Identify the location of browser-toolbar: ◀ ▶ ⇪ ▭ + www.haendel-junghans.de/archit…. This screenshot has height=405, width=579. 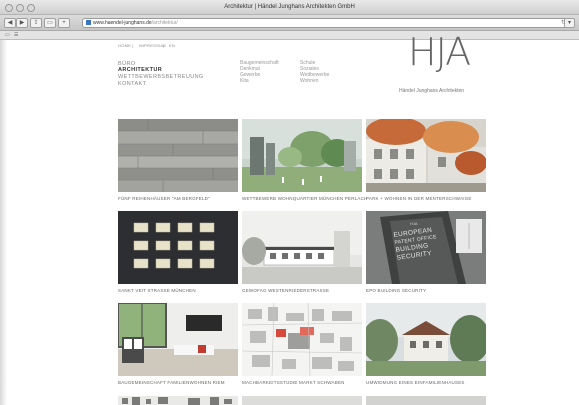
(289, 23).